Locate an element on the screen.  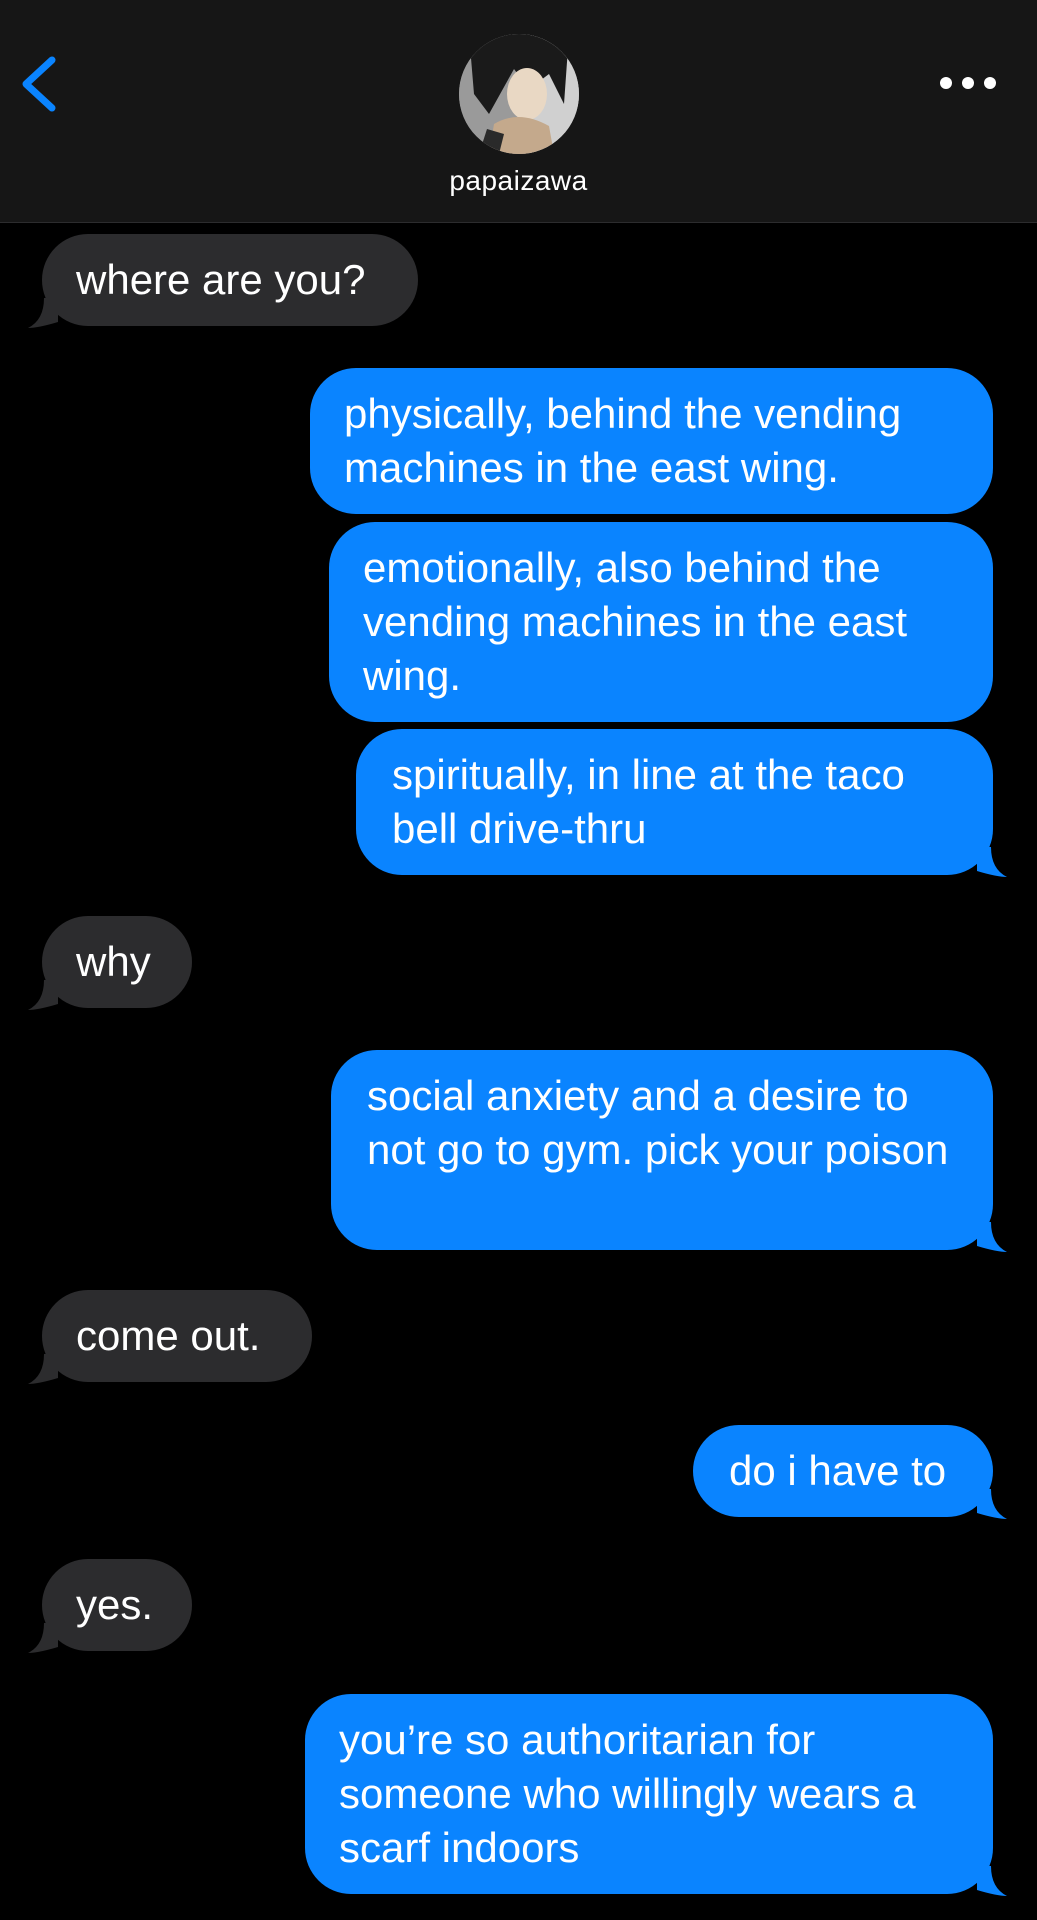
message-text: why is located at coordinates (113, 961).